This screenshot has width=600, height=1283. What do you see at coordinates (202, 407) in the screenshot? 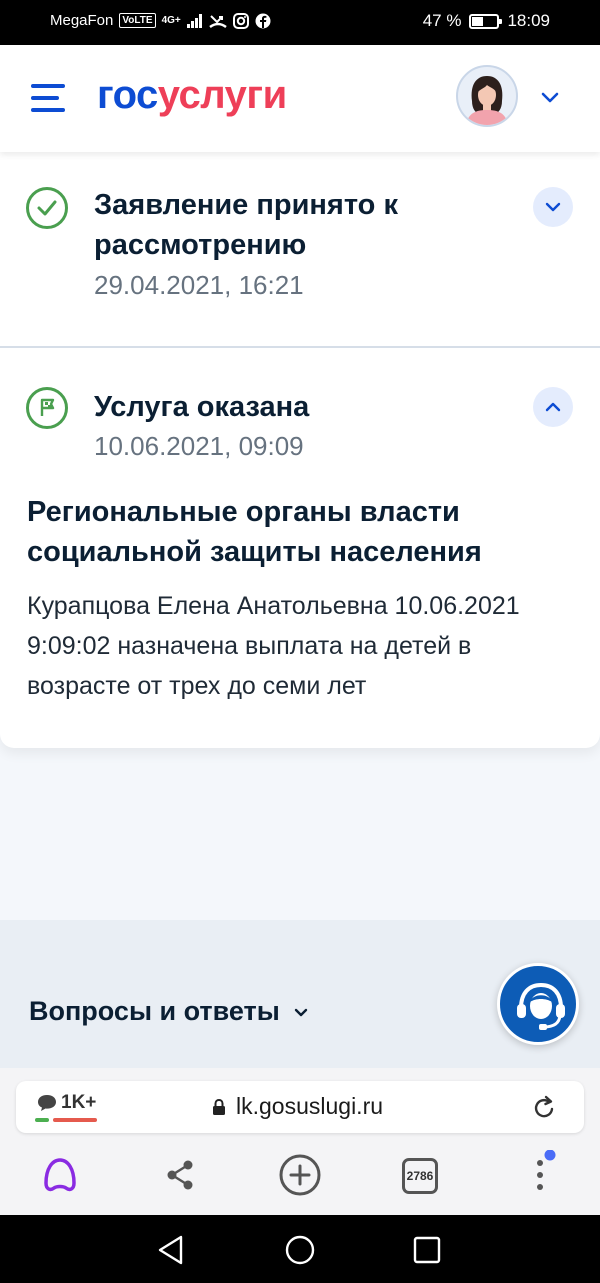
I see `step-title: Услуга оказана` at bounding box center [202, 407].